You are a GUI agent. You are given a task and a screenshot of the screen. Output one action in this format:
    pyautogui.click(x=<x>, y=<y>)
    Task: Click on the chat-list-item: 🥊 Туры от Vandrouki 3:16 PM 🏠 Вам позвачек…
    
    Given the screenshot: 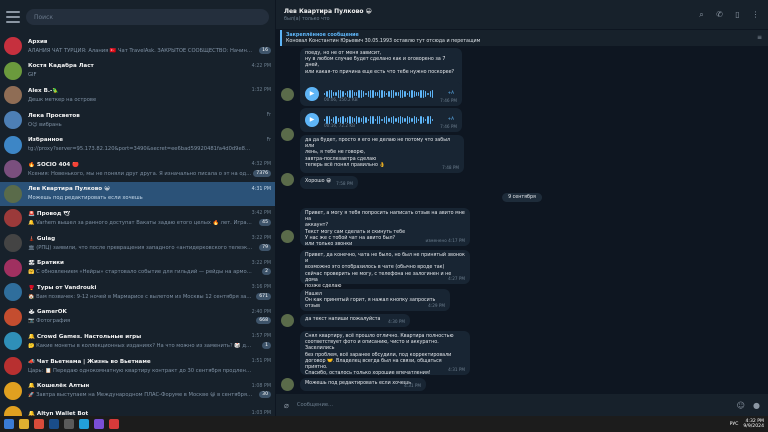 What is the action you would take?
    pyautogui.click(x=137, y=292)
    